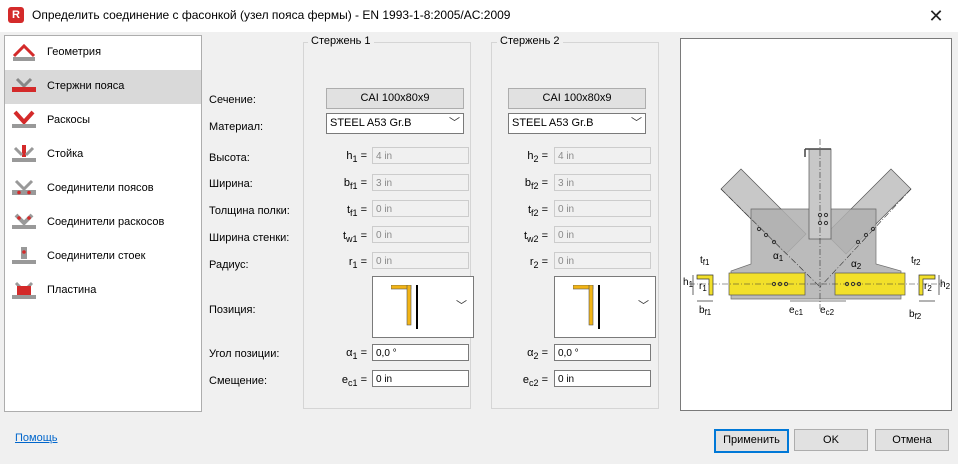 The width and height of the screenshot is (958, 464). What do you see at coordinates (420, 352) in the screenshot?
I see `bar1-alpha-input: 0,0 °` at bounding box center [420, 352].